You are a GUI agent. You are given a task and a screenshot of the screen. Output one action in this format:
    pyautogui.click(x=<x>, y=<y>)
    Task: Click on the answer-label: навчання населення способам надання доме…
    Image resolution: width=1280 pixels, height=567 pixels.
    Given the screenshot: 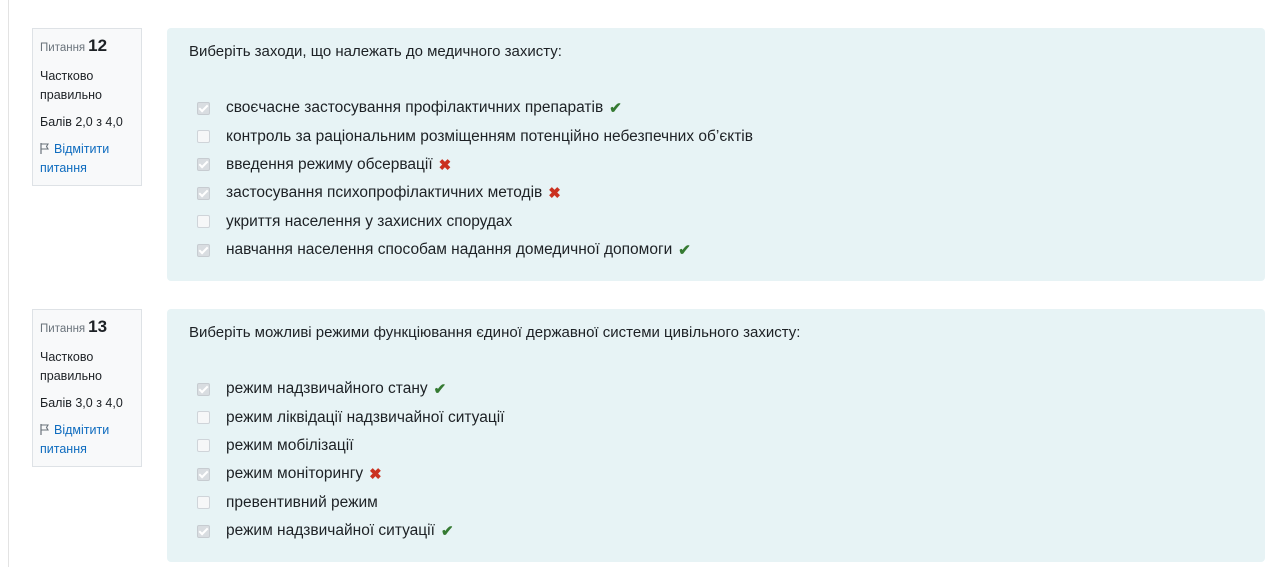 What is the action you would take?
    pyautogui.click(x=449, y=250)
    